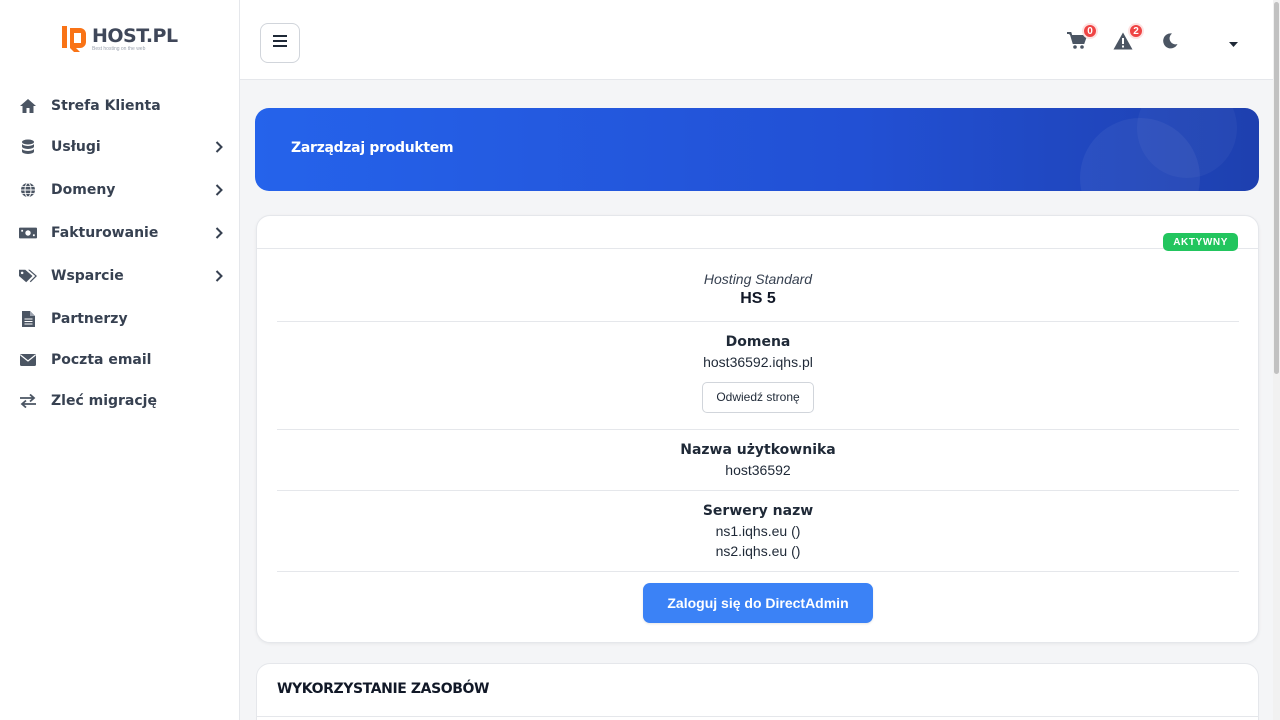 The height and width of the screenshot is (720, 1280). What do you see at coordinates (757, 232) in the screenshot?
I see `product-card-header` at bounding box center [757, 232].